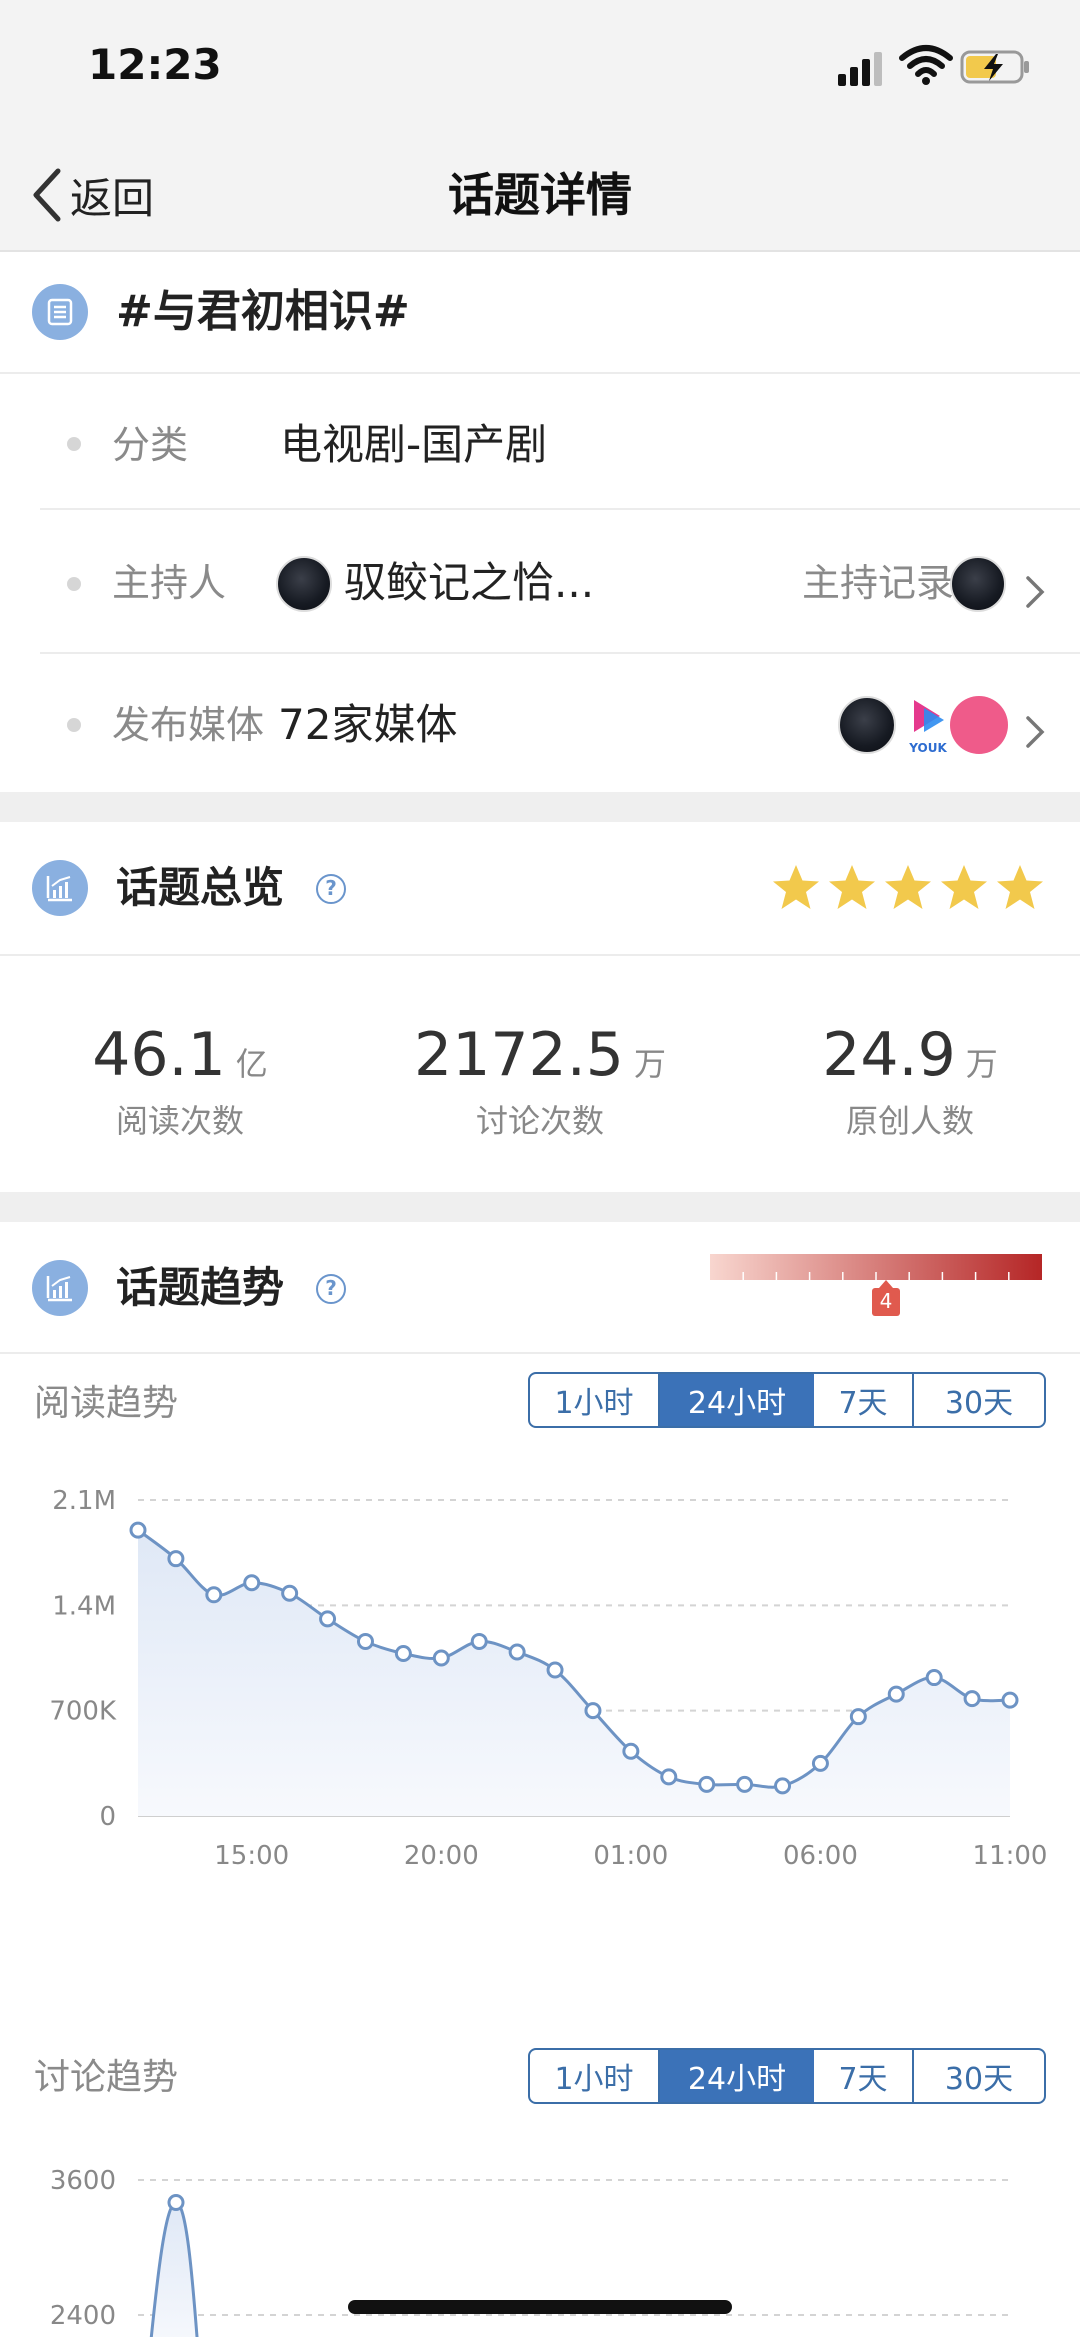 The height and width of the screenshot is (2337, 1080). Describe the element at coordinates (927, 748) in the screenshot. I see `svg-text: YOUK` at that location.